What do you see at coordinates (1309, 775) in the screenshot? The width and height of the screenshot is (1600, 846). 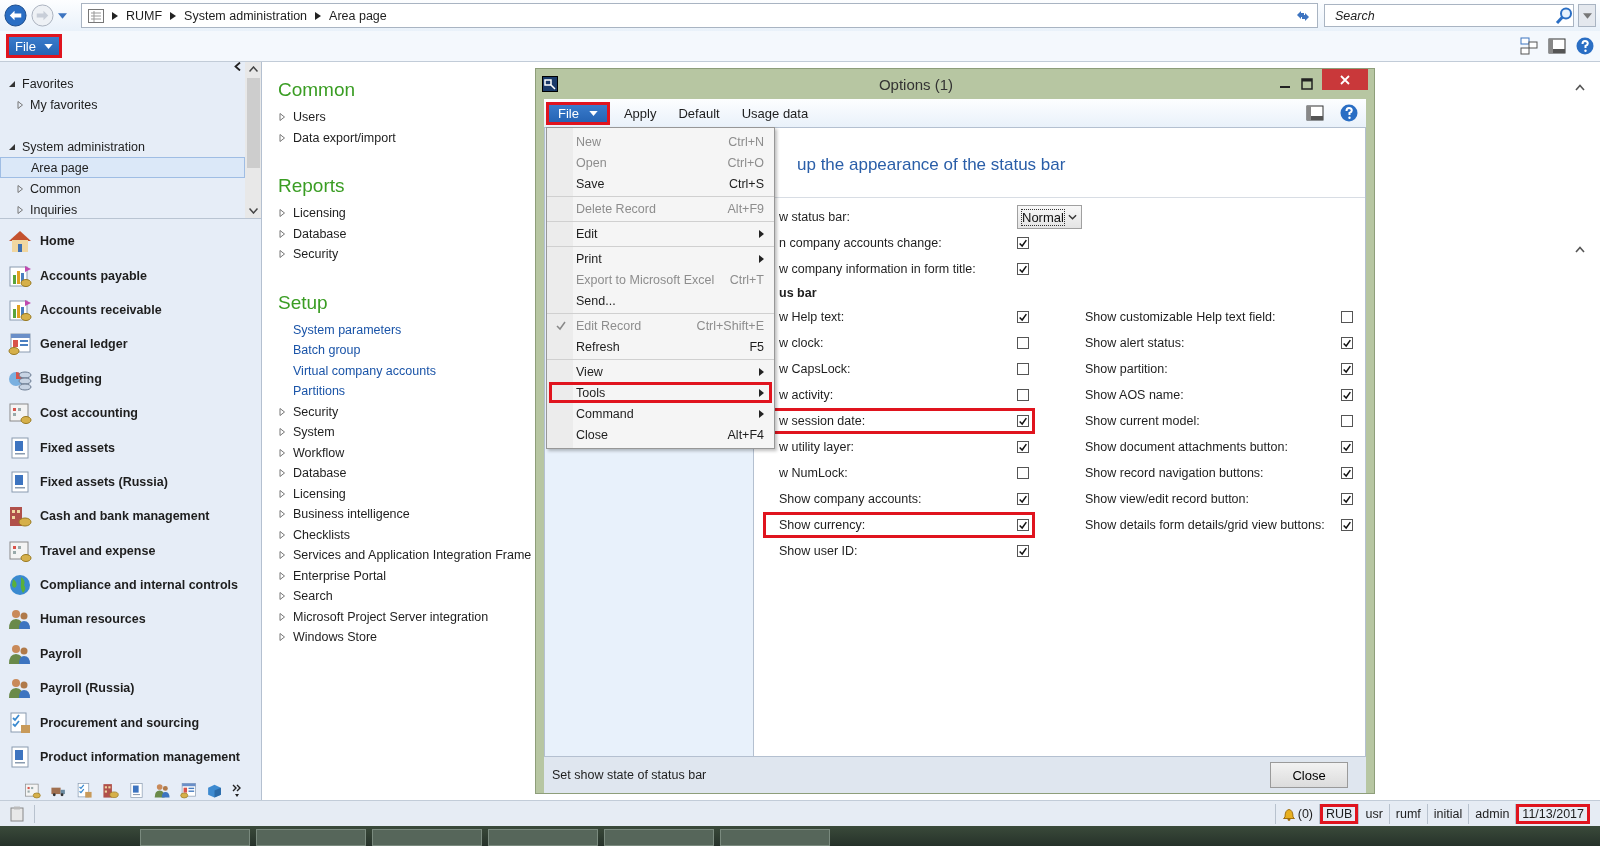 I see `close-button: Close` at bounding box center [1309, 775].